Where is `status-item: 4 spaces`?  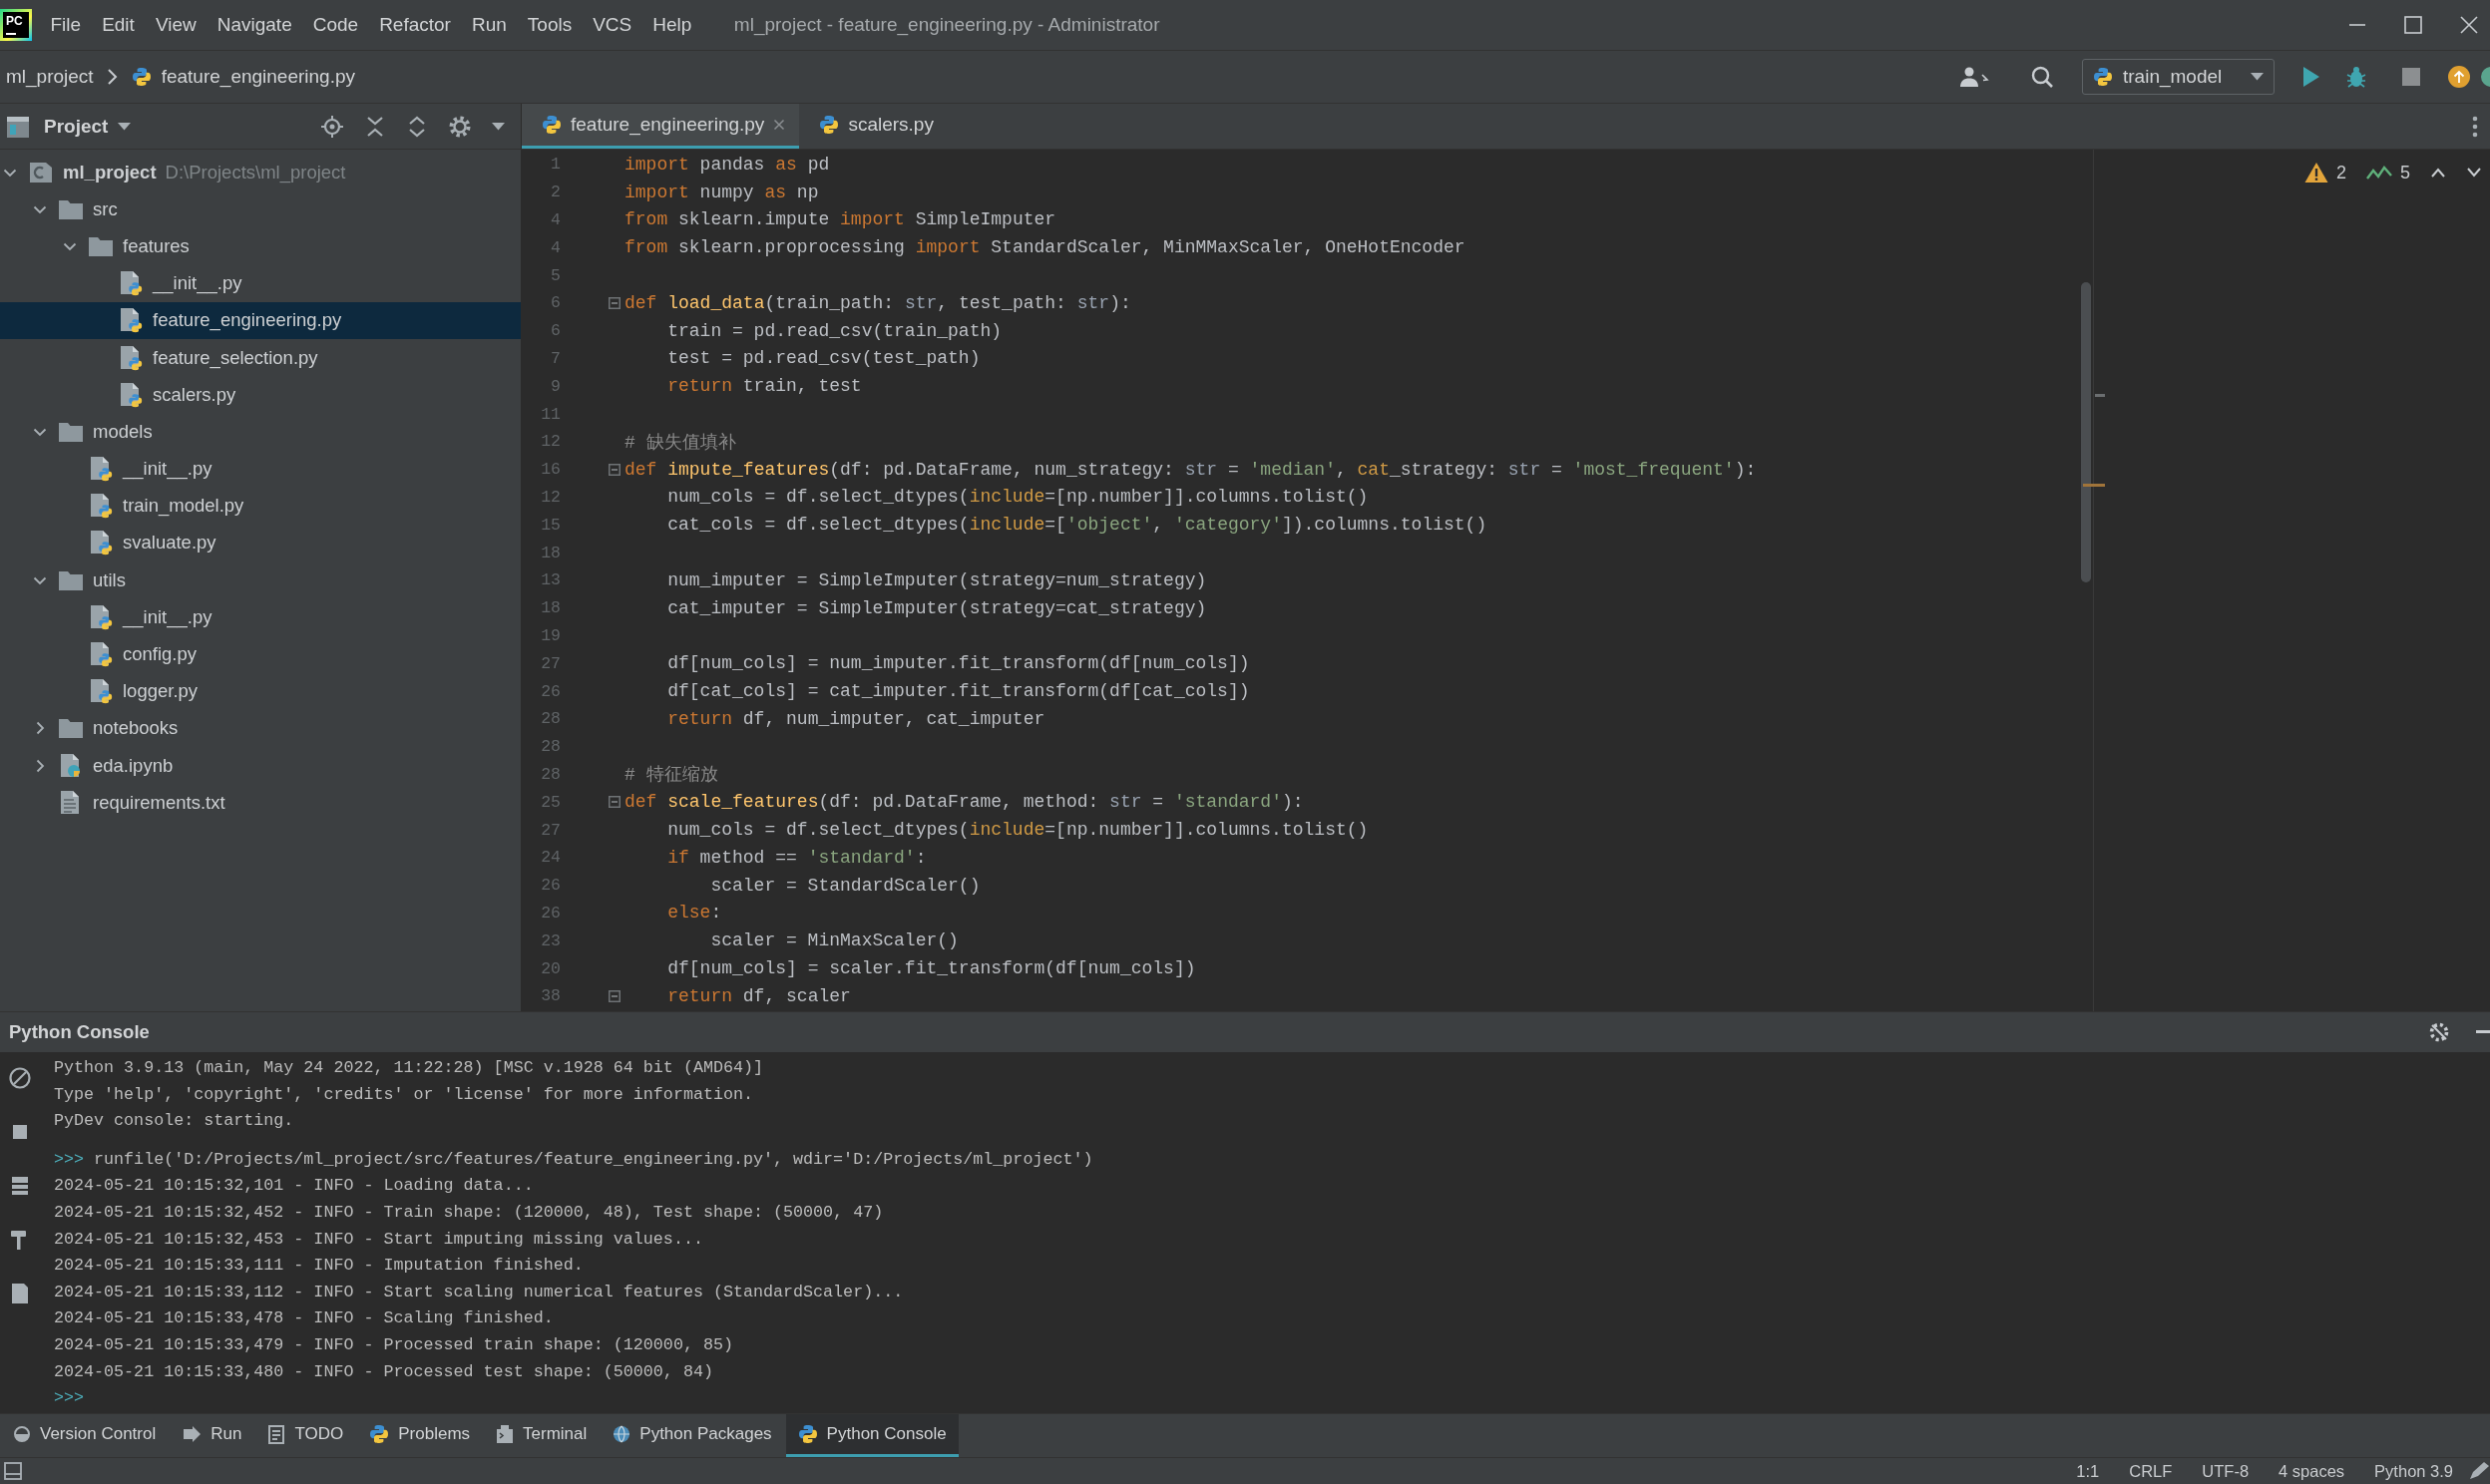 status-item: 4 spaces is located at coordinates (2312, 1471).